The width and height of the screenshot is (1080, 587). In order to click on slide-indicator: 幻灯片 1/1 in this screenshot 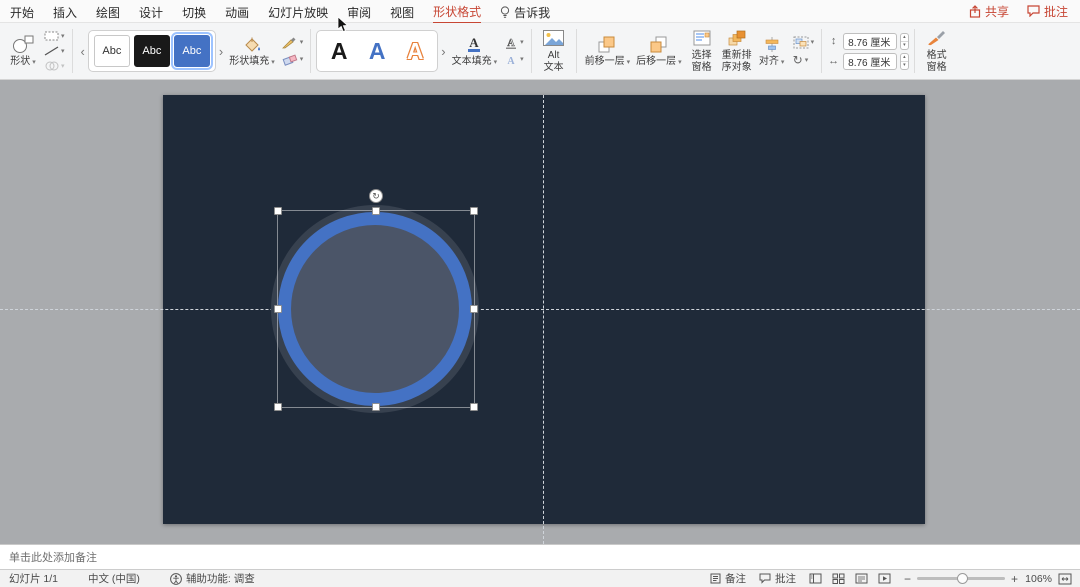, I will do `click(34, 579)`.